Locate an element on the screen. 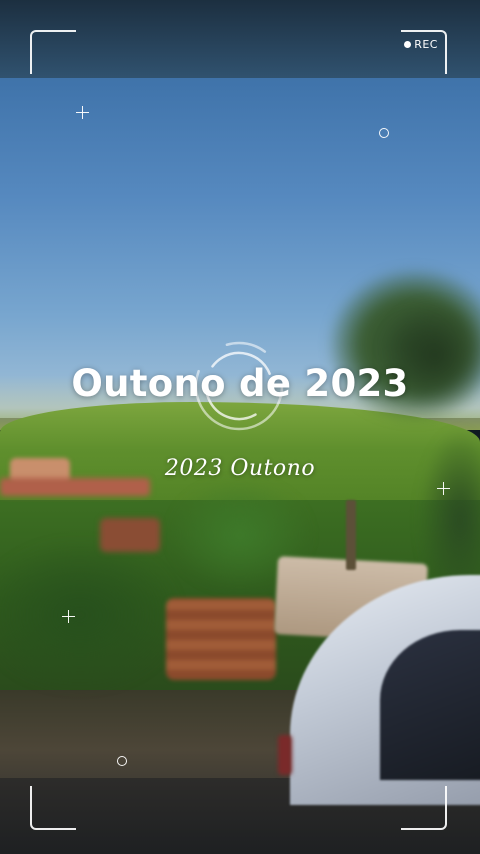 The image size is (480, 854). brick-stack is located at coordinates (221, 639).